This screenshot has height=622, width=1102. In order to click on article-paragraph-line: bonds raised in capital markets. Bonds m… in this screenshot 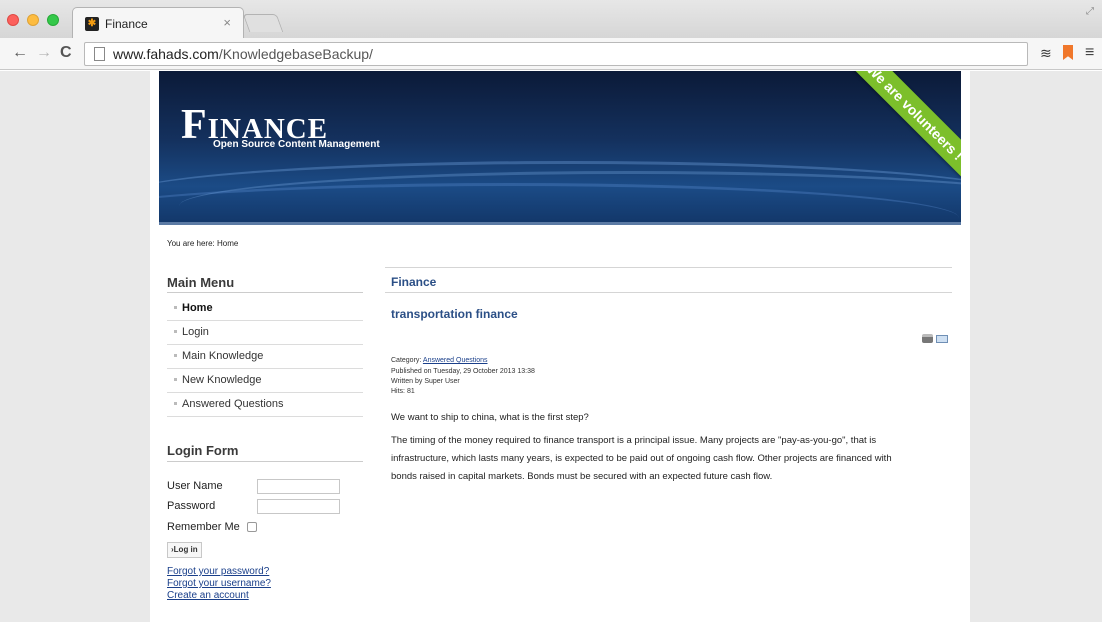, I will do `click(582, 476)`.